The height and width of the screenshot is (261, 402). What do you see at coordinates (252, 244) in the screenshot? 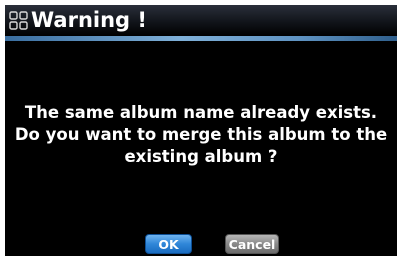
I see `cancel-button: Cancel` at bounding box center [252, 244].